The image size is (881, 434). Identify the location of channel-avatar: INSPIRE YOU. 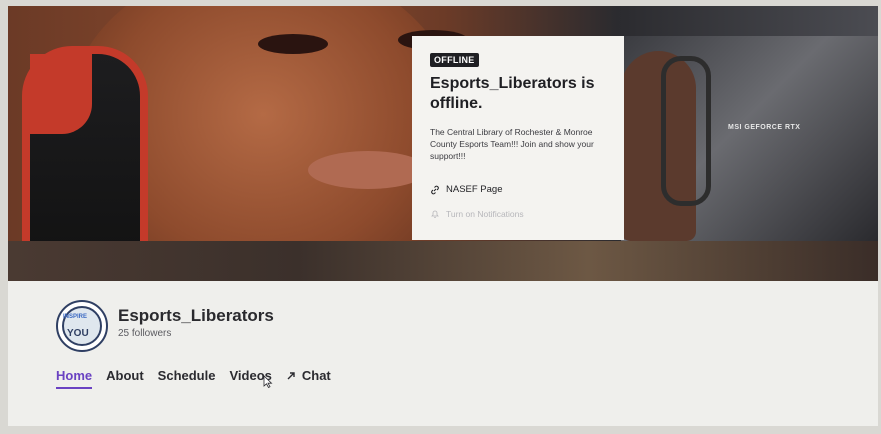
(82, 326).